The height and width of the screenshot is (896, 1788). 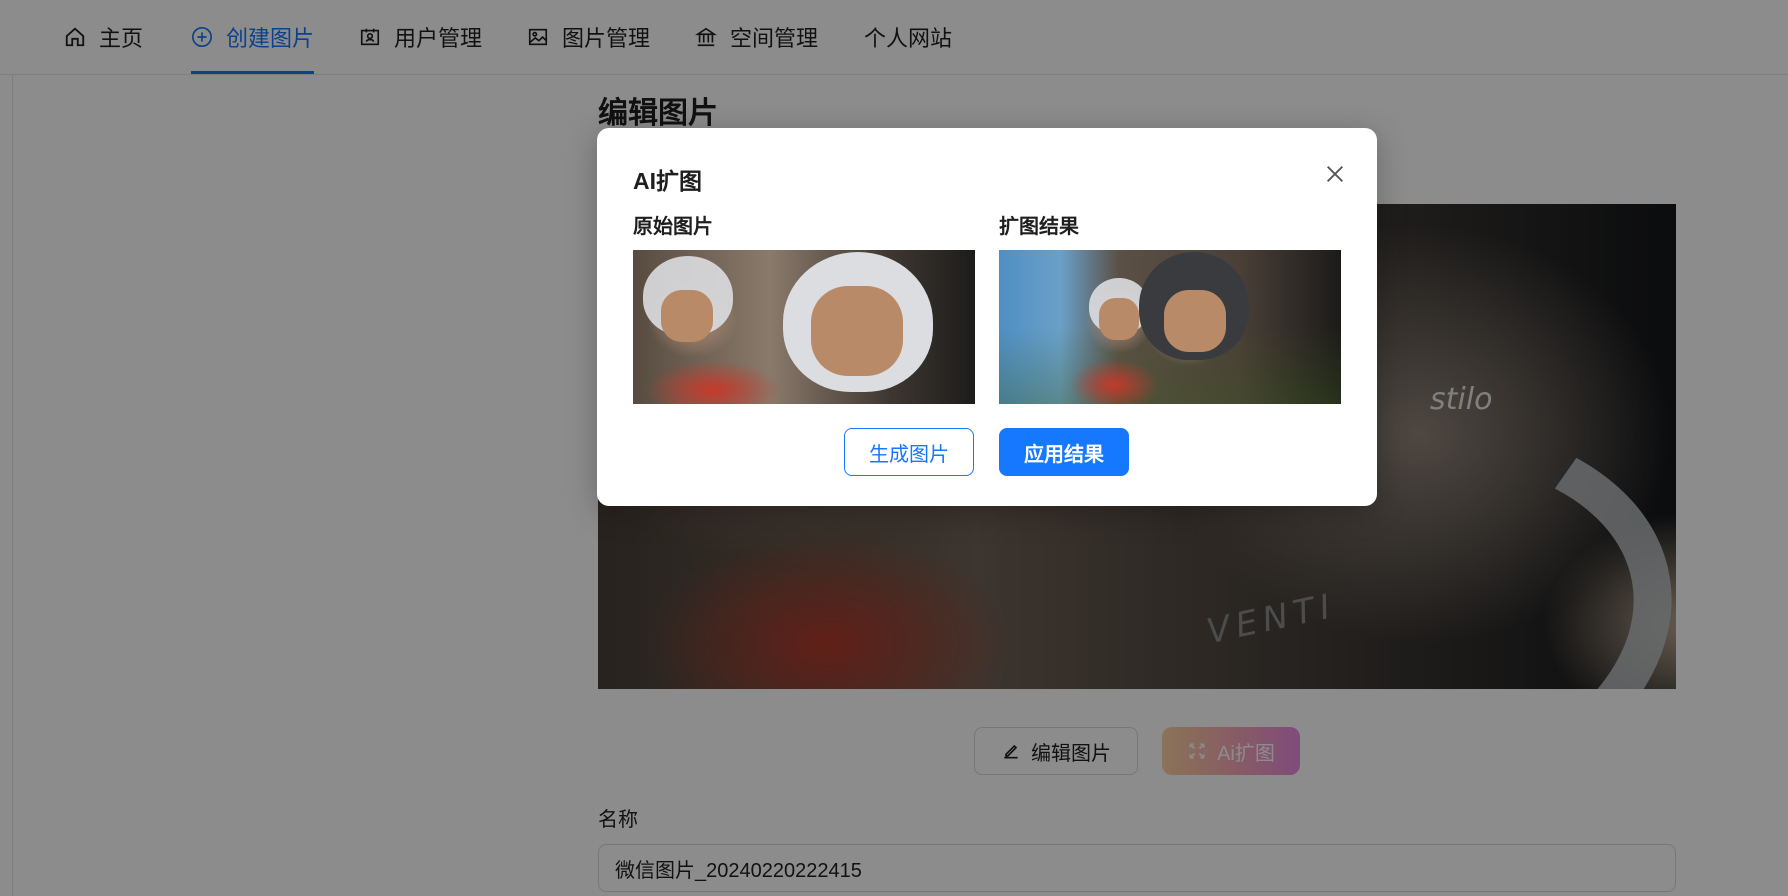 I want to click on generate-image-button: 生成图片, so click(x=909, y=452).